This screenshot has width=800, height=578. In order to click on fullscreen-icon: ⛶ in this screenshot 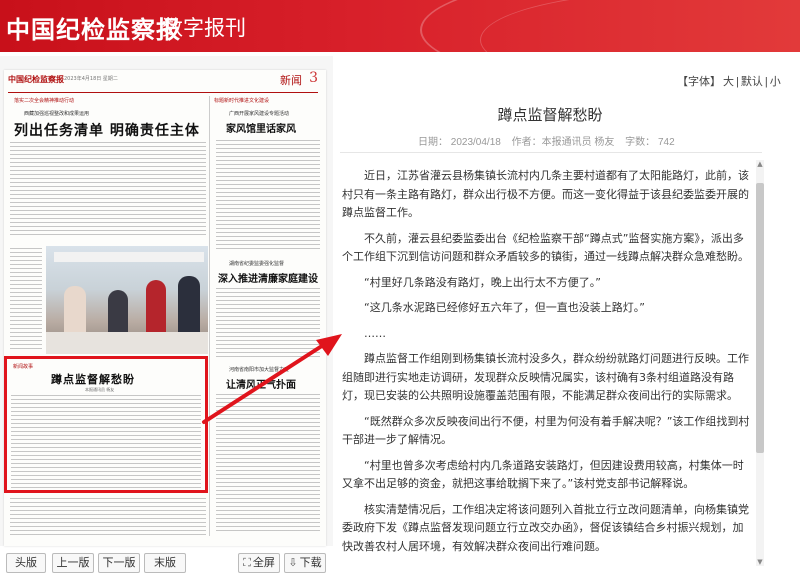, I will do `click(247, 563)`.